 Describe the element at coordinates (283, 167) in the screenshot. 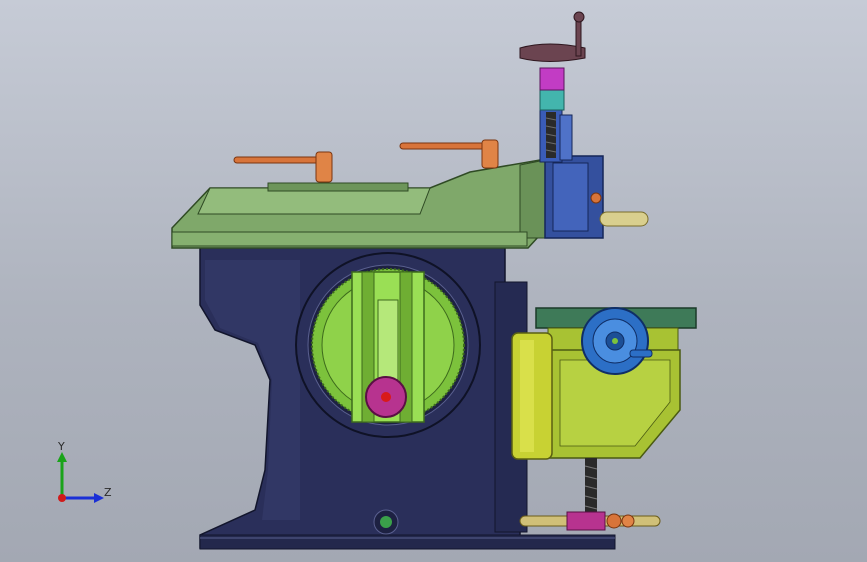

I see `ram-lever-left` at that location.